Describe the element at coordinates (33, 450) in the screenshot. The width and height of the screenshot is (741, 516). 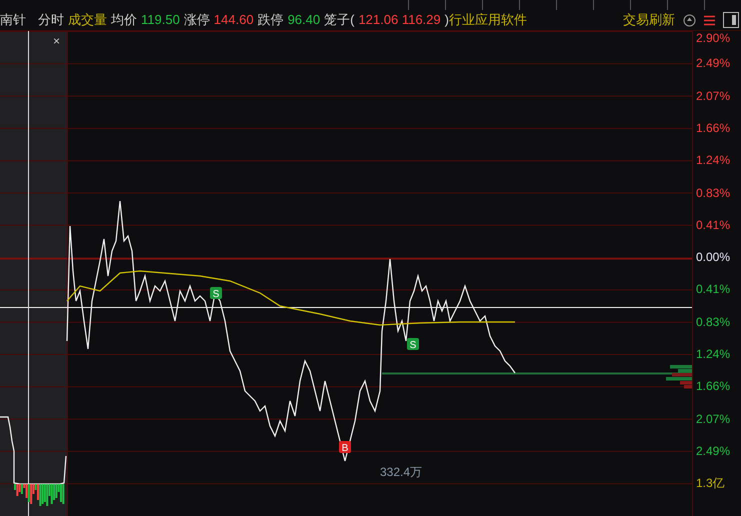
I see `pre-market-line` at that location.